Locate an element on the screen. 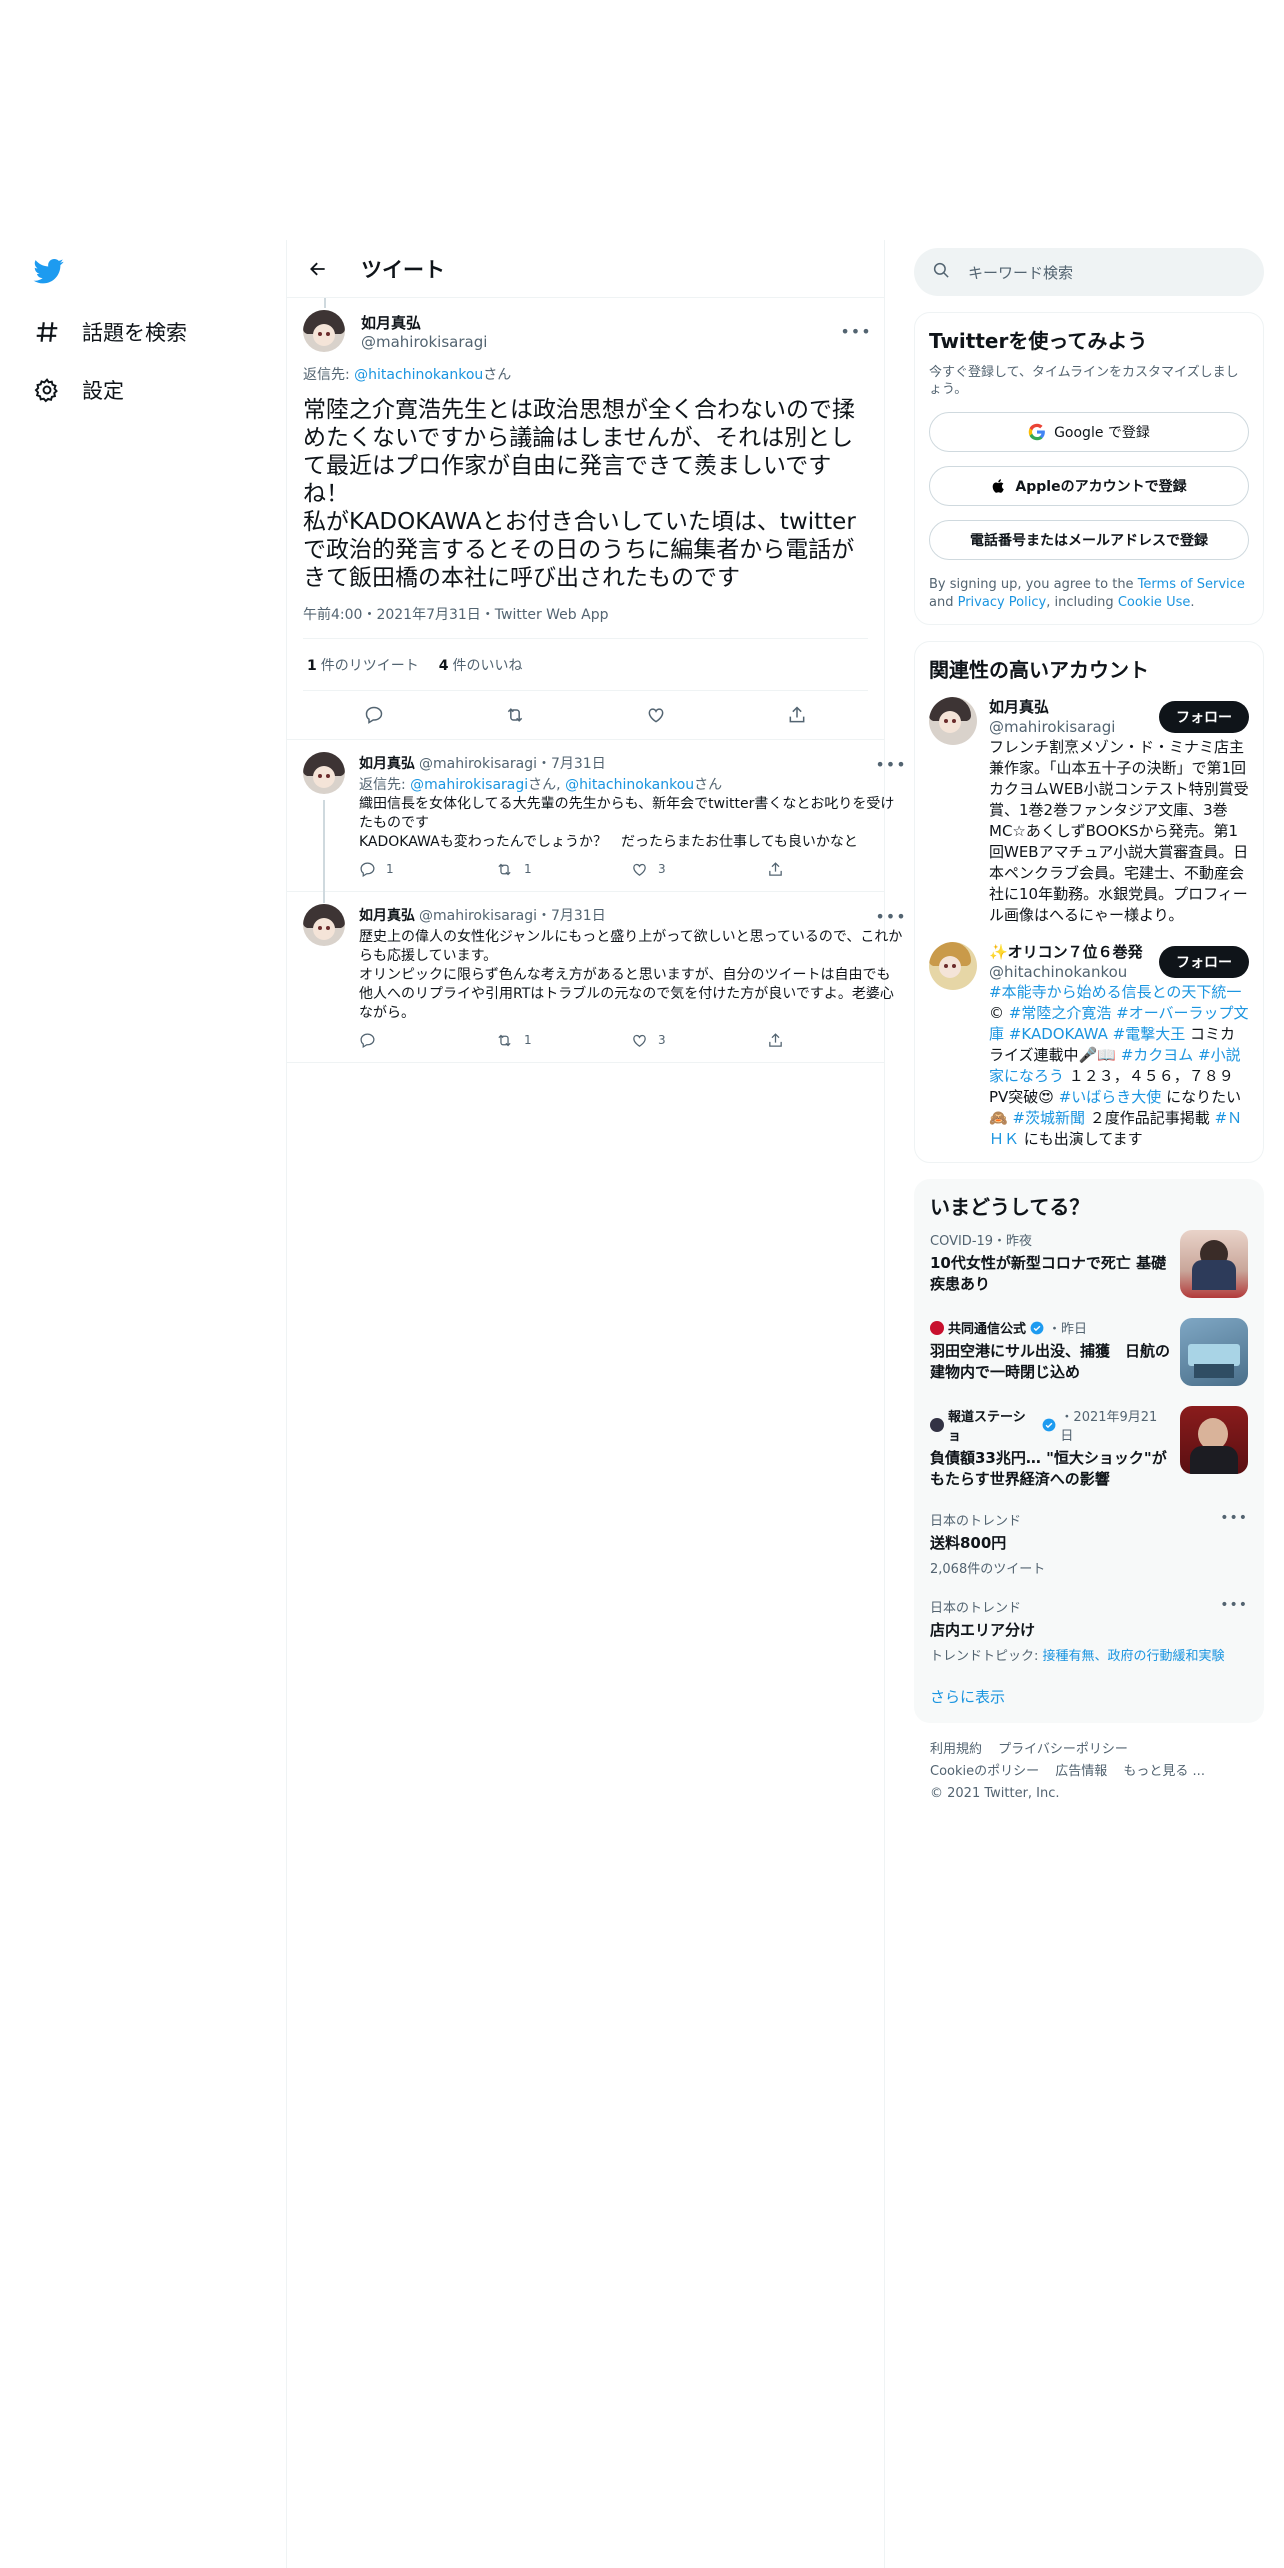 This screenshot has width=1284, height=2568. copyright: © 2021 Twitter, Inc. is located at coordinates (995, 1793).